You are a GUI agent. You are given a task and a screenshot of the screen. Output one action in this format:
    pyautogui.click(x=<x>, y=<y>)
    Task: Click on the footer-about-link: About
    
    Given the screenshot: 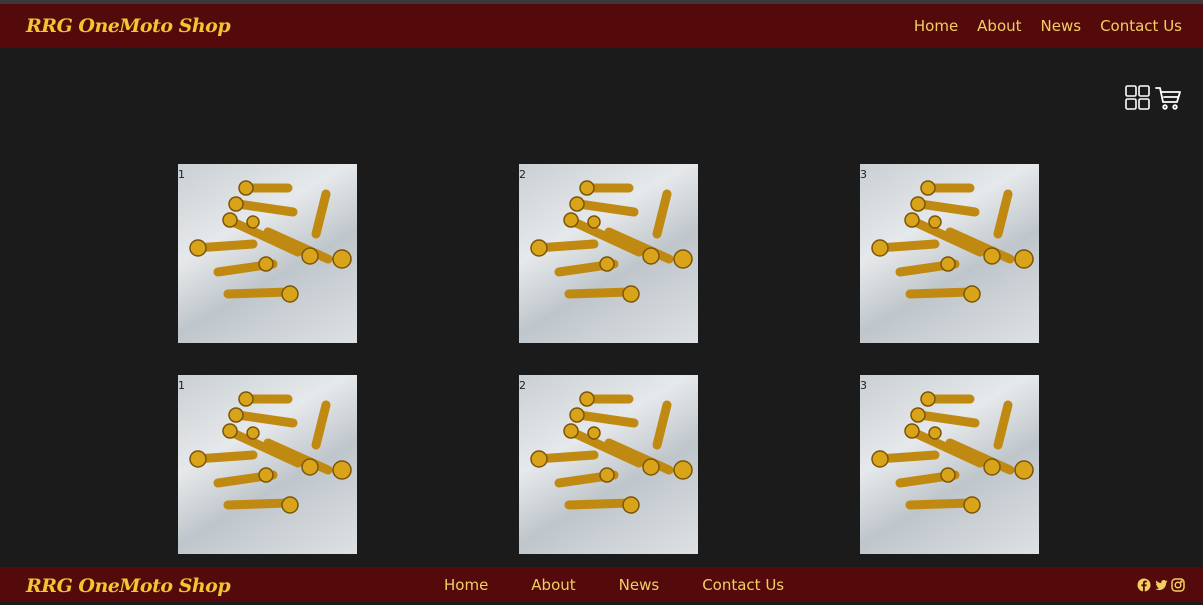 What is the action you would take?
    pyautogui.click(x=553, y=584)
    